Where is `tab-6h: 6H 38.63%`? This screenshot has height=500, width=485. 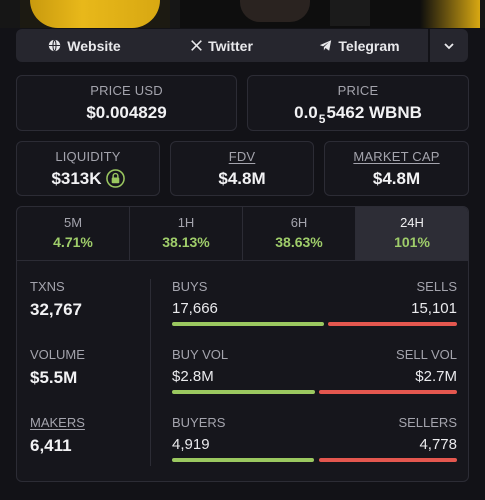 tab-6h: 6H 38.63% is located at coordinates (299, 233).